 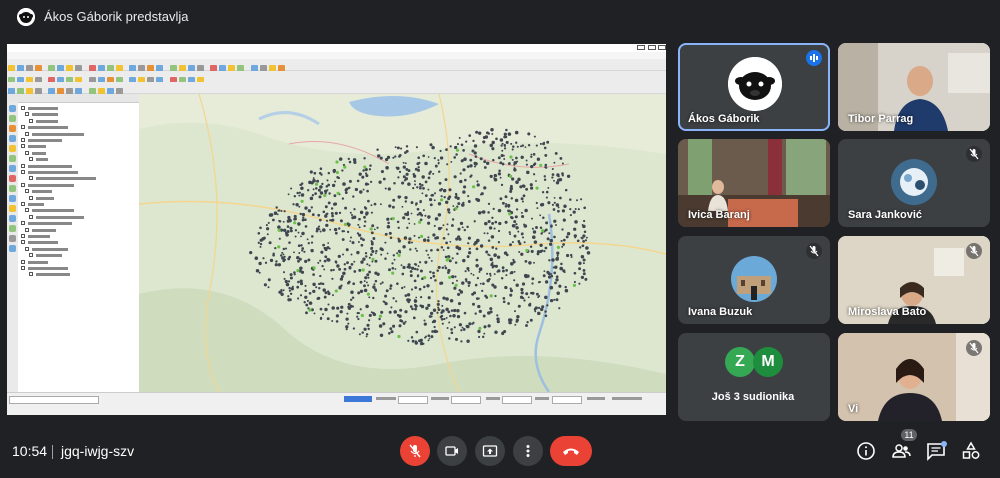 I want to click on participant-tile-ivica: Ivica Baranj, so click(x=754, y=183).